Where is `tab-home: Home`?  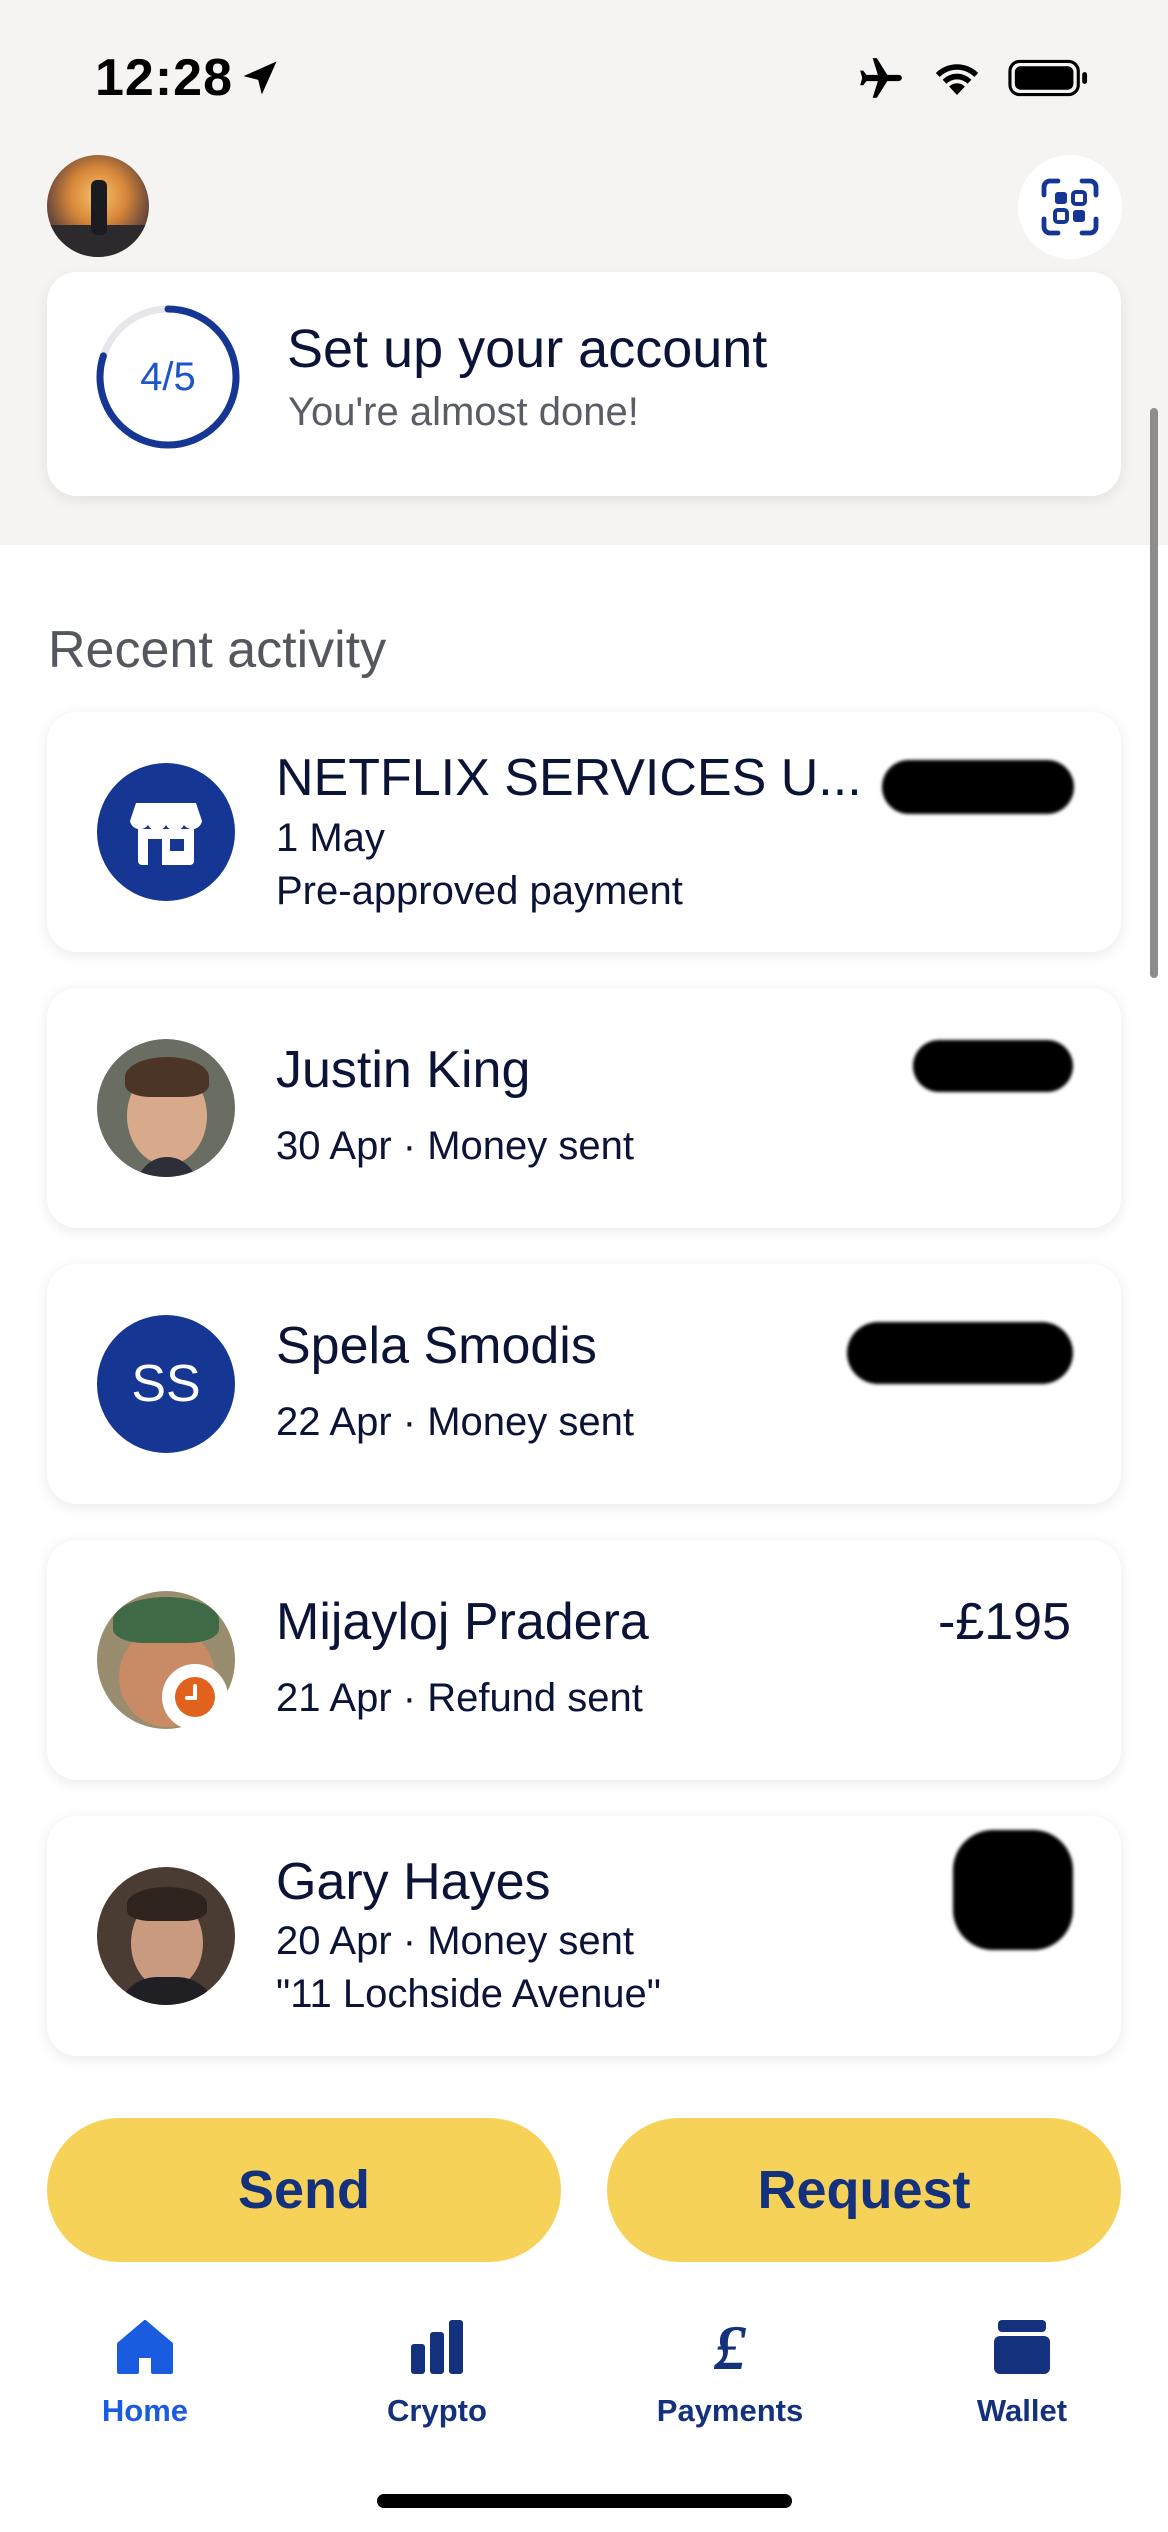 tab-home: Home is located at coordinates (145, 2375).